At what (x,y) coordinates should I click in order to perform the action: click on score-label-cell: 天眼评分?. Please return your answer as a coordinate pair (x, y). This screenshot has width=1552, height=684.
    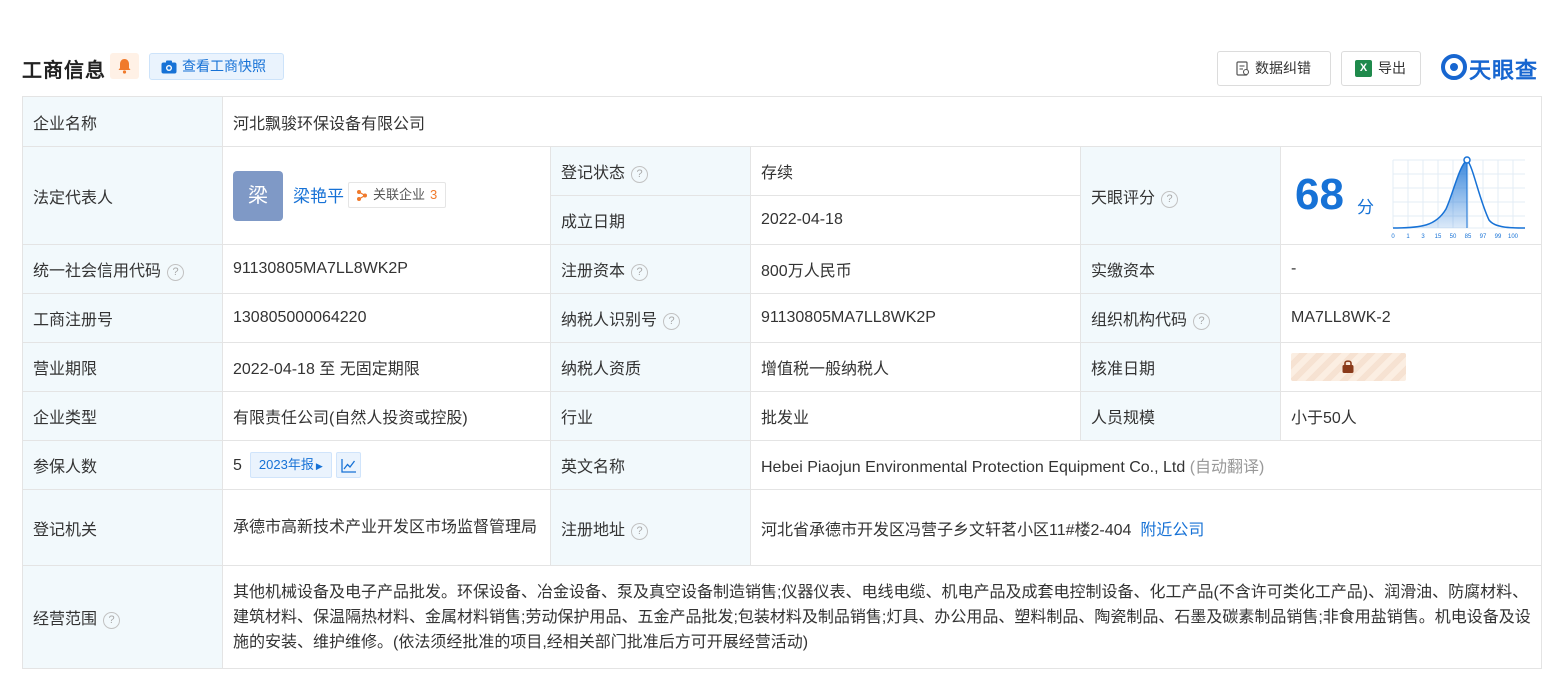
    Looking at the image, I should click on (1180, 195).